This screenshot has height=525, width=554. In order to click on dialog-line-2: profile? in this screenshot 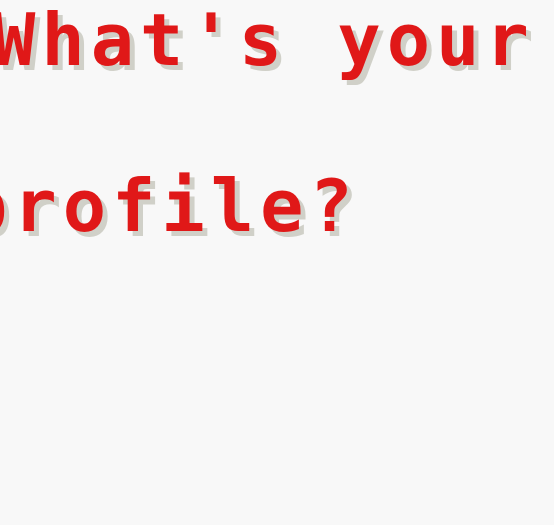, I will do `click(179, 206)`.